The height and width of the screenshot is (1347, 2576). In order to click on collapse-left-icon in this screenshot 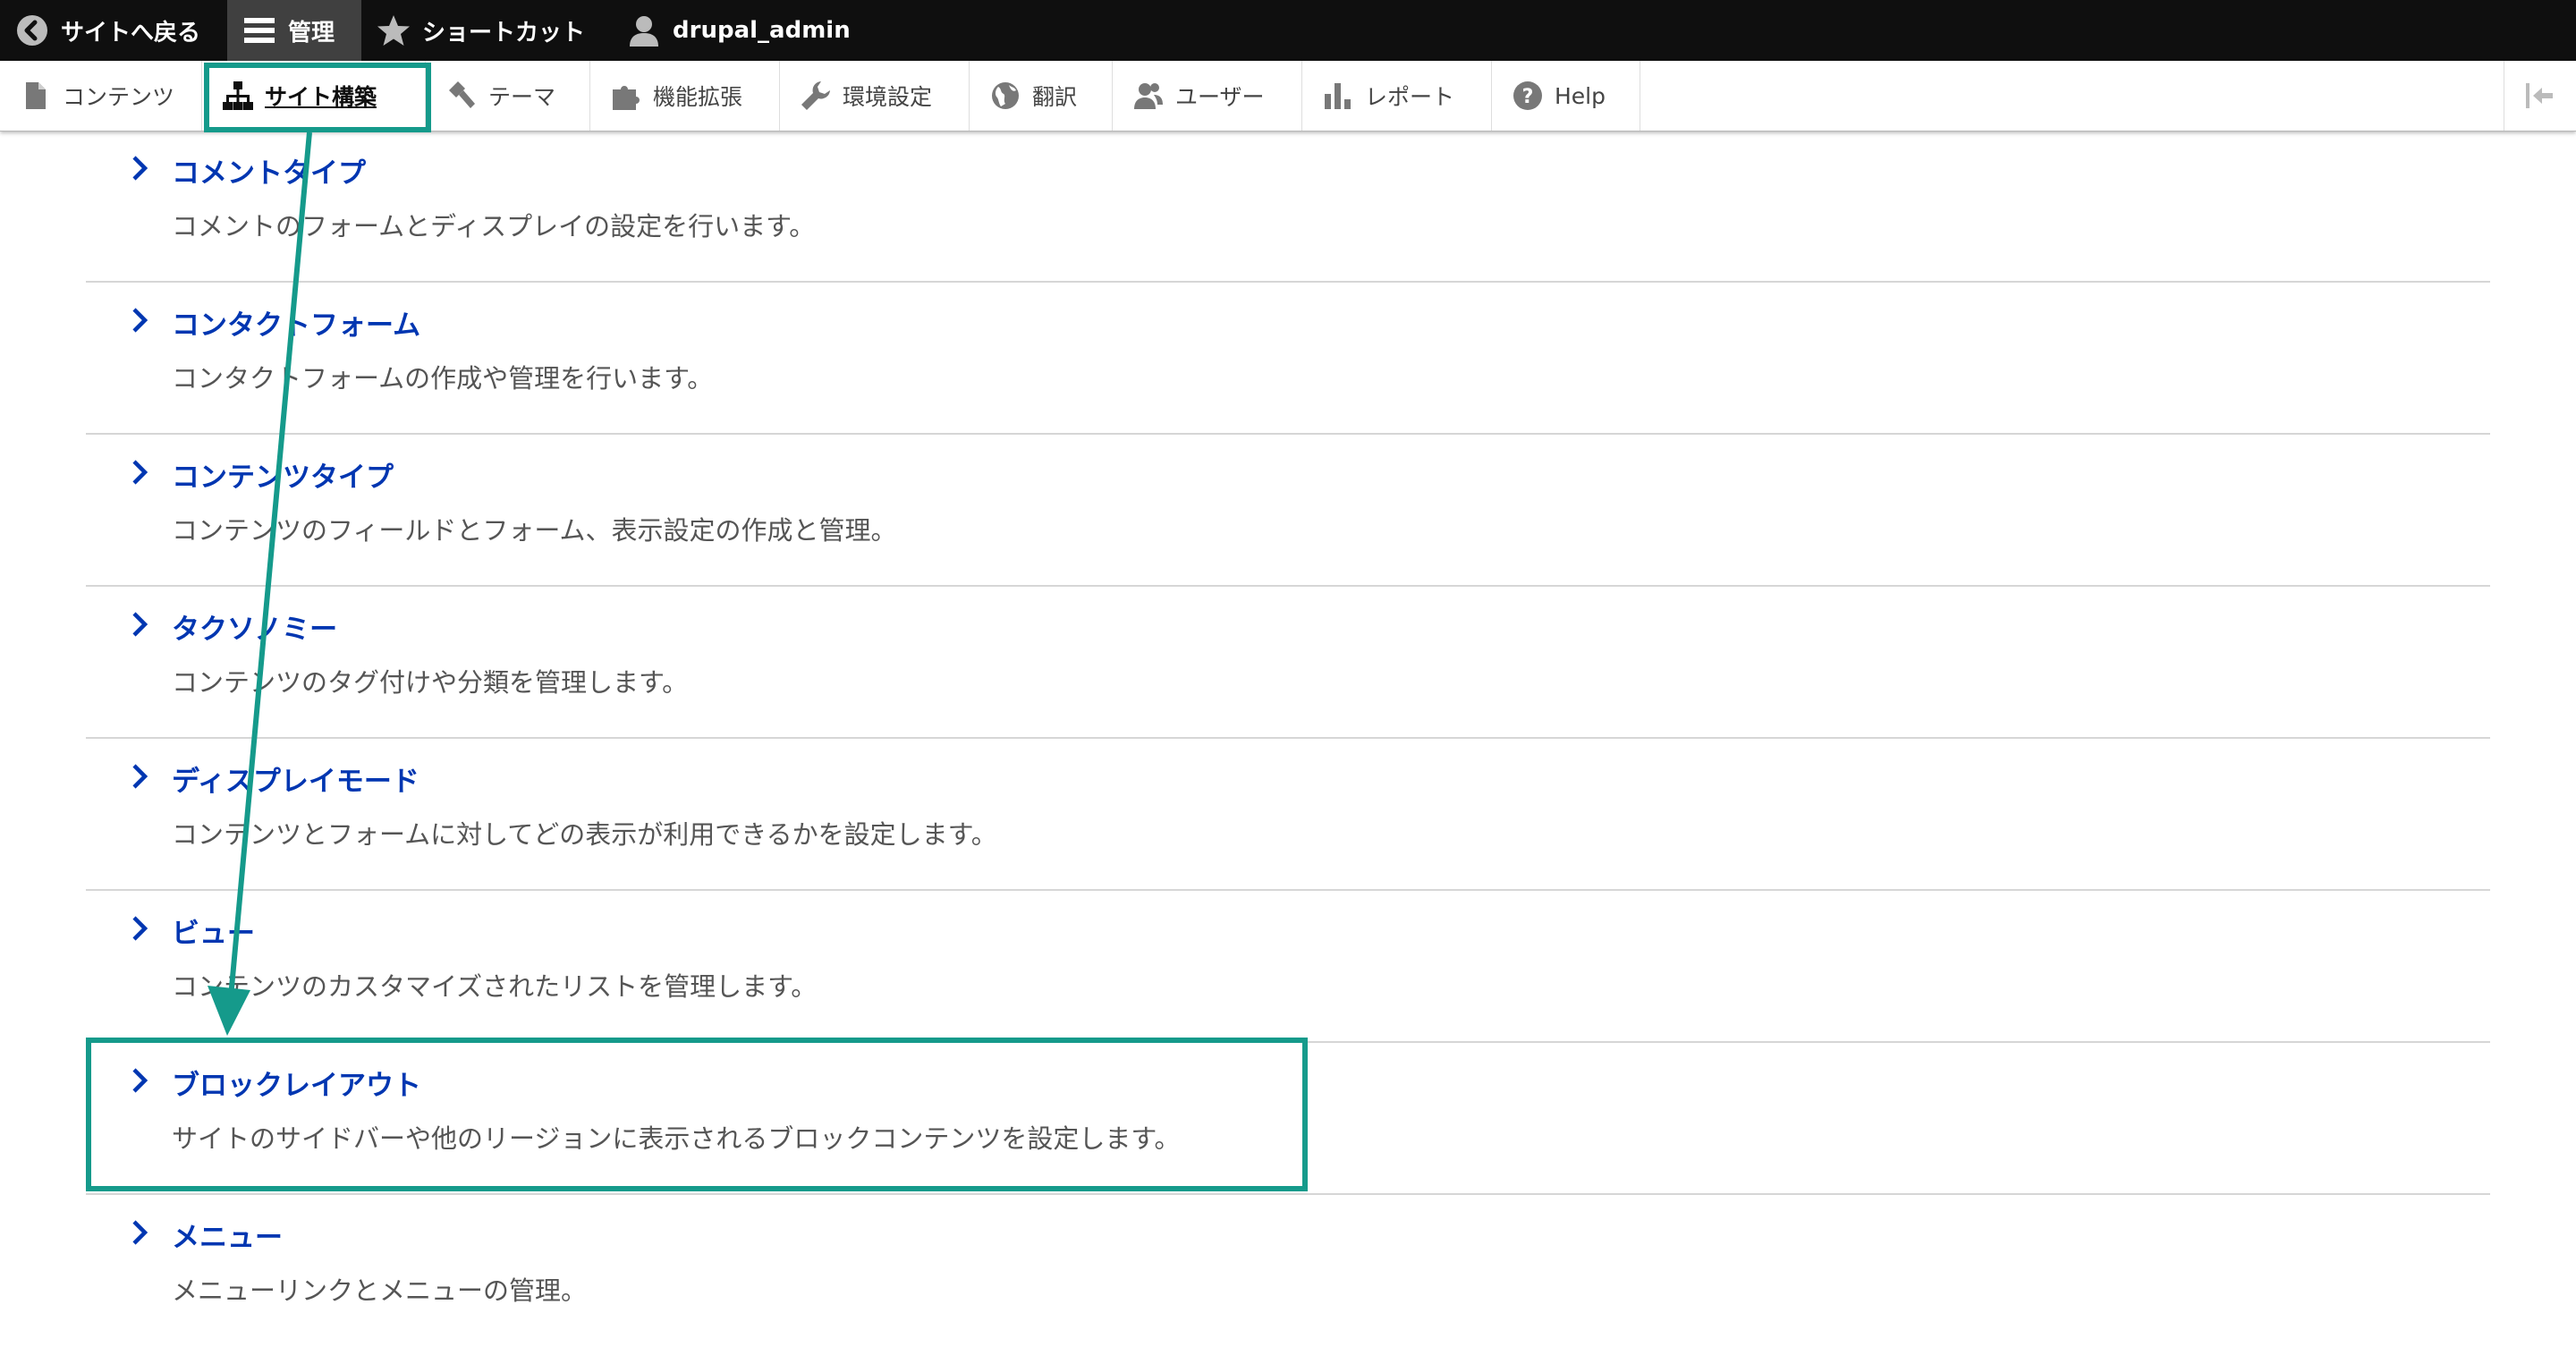, I will do `click(2539, 95)`.